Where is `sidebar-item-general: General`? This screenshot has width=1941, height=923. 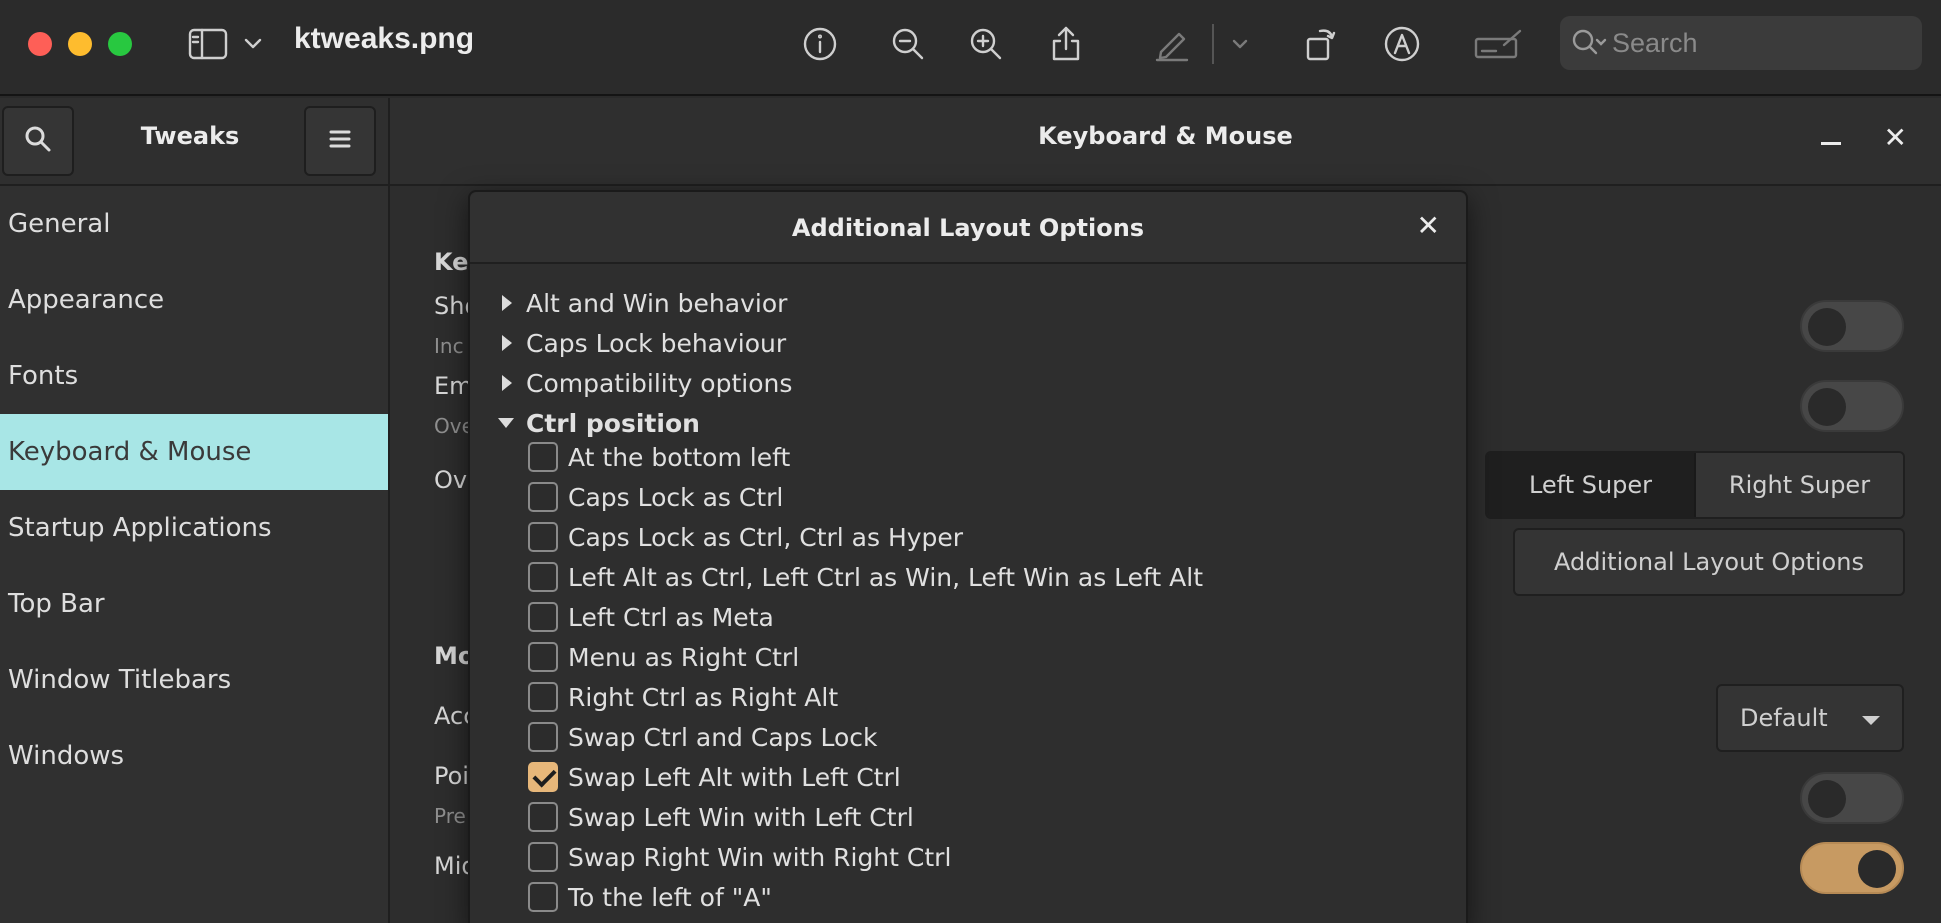 sidebar-item-general: General is located at coordinates (194, 224).